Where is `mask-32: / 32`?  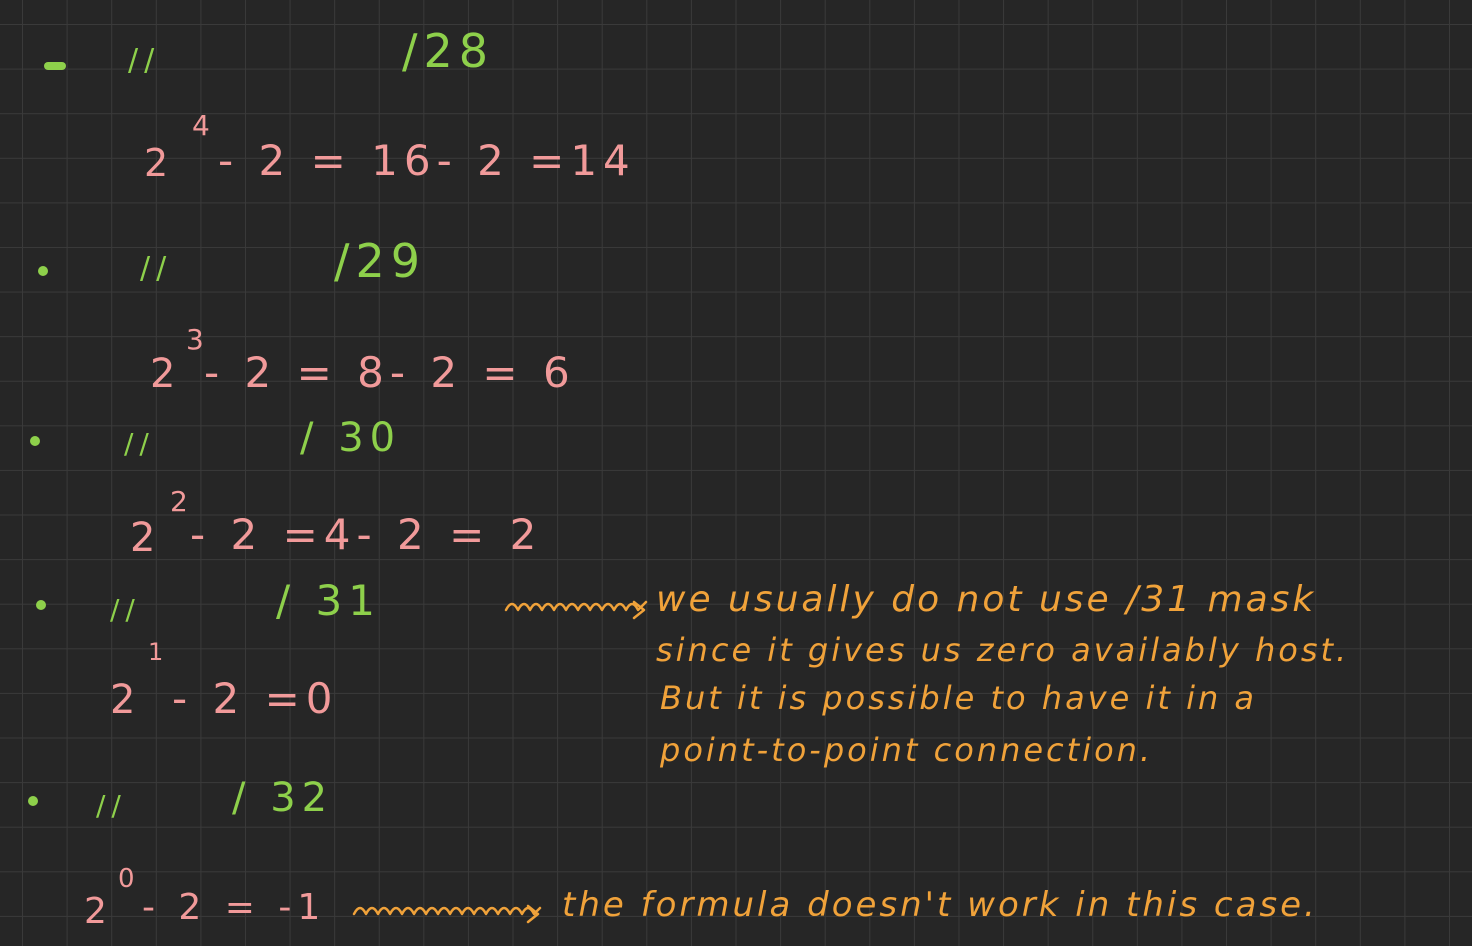
mask-32: / 32 is located at coordinates (283, 798).